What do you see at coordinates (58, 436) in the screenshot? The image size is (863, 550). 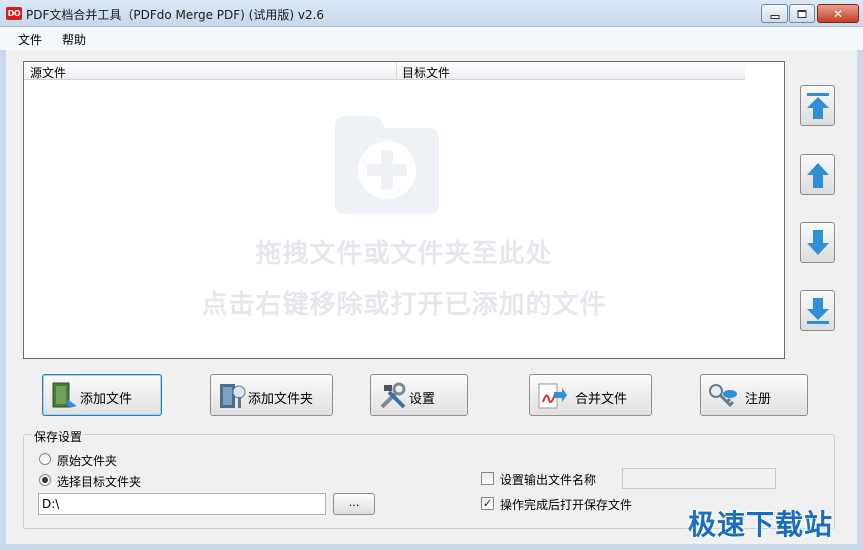 I see `save-settings-title: 保存设置` at bounding box center [58, 436].